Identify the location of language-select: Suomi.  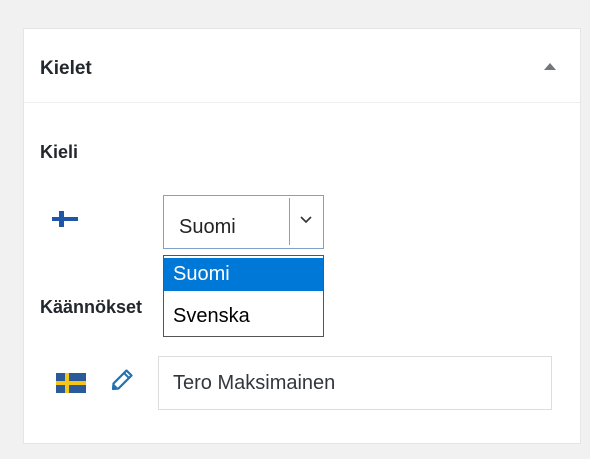
(243, 222).